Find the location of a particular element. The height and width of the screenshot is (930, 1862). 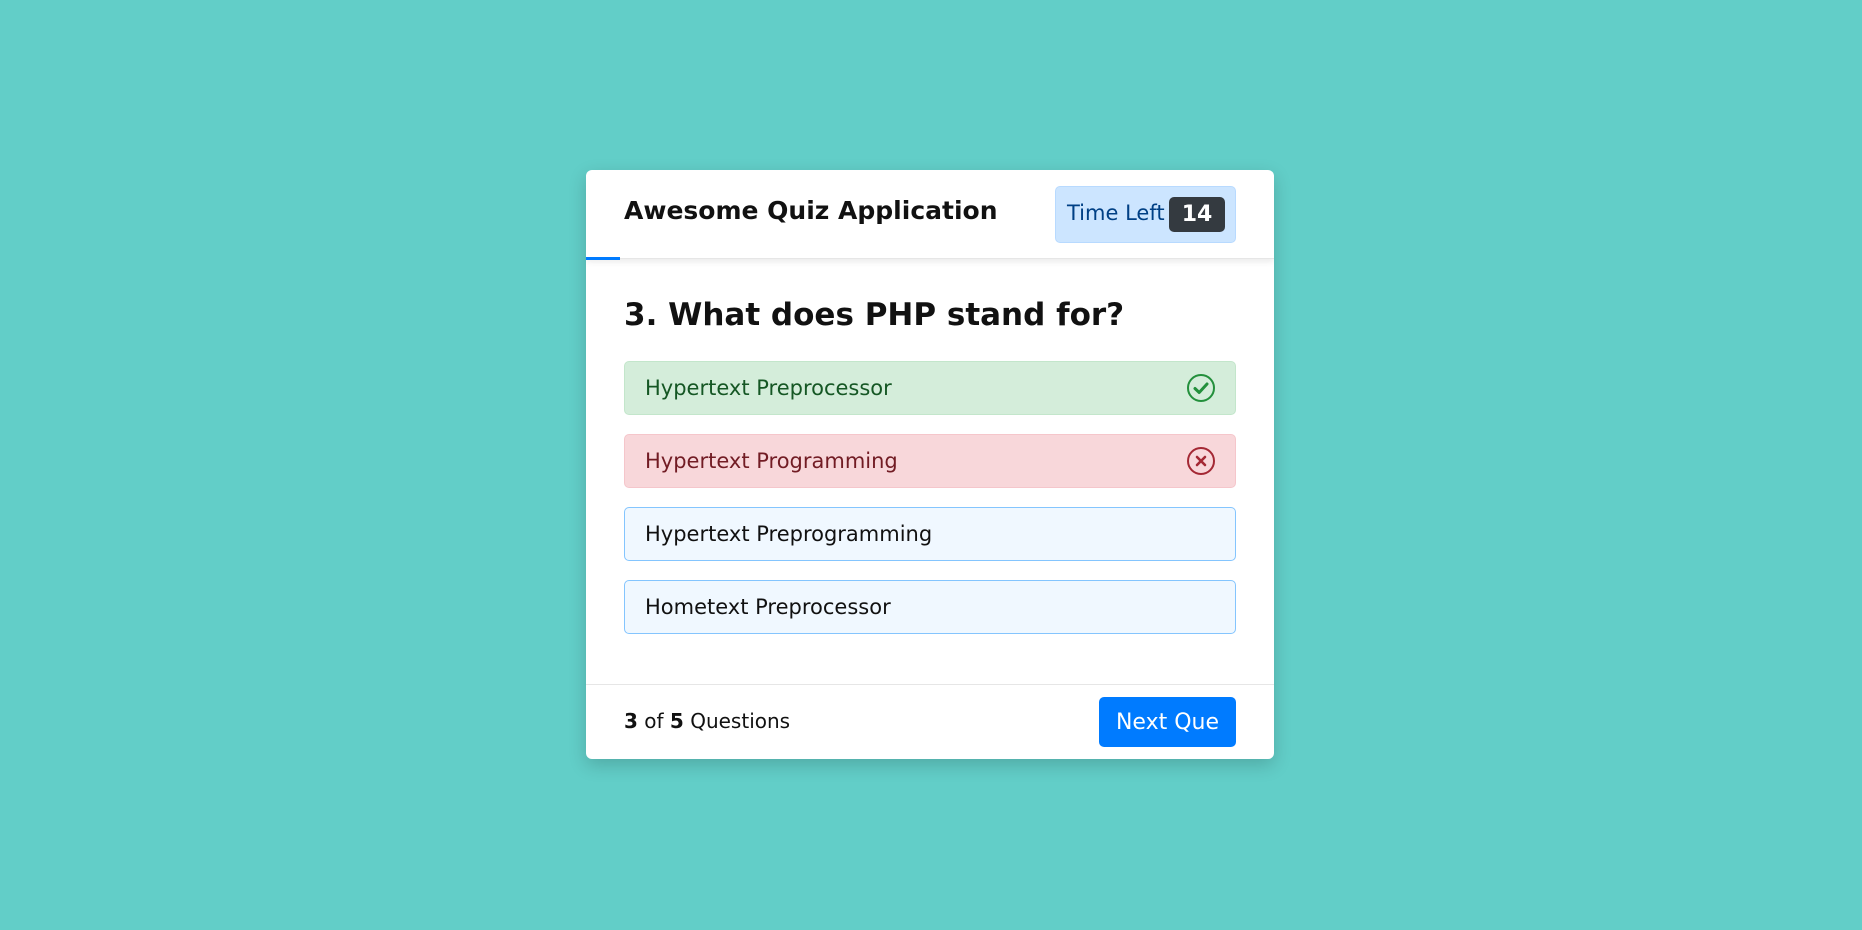

x-circle-icon is located at coordinates (1201, 461).